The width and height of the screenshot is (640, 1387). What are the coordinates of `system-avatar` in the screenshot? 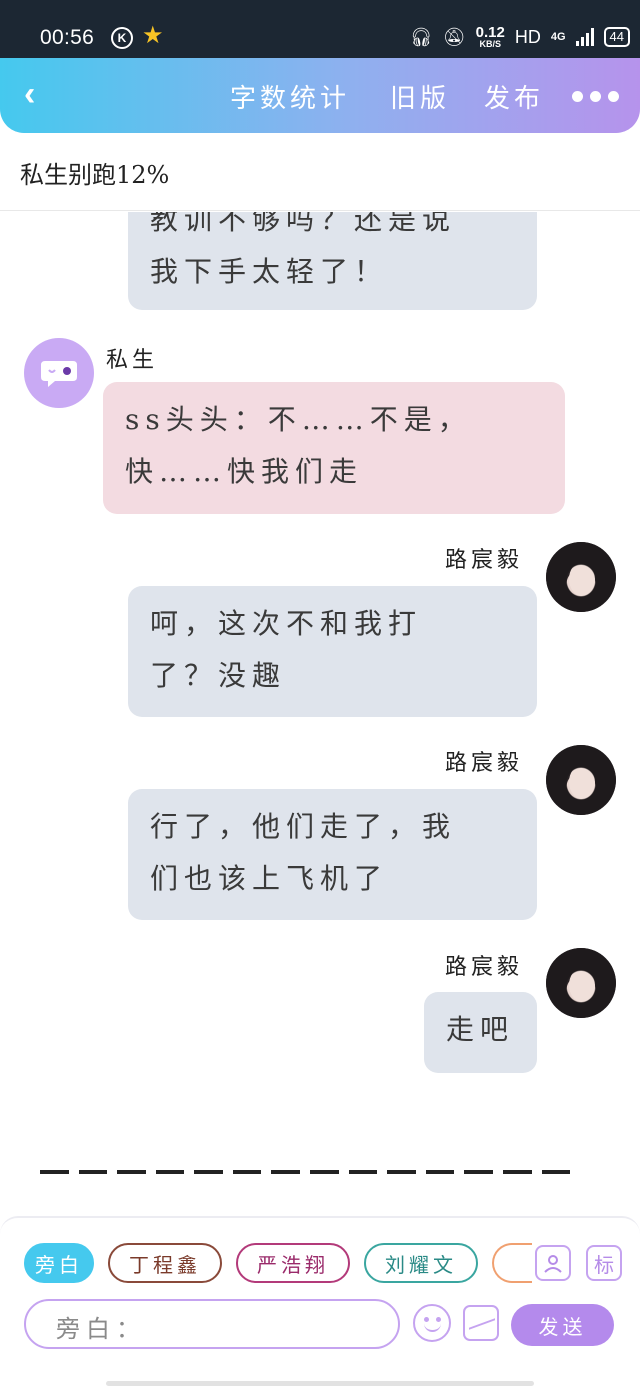 It's located at (59, 373).